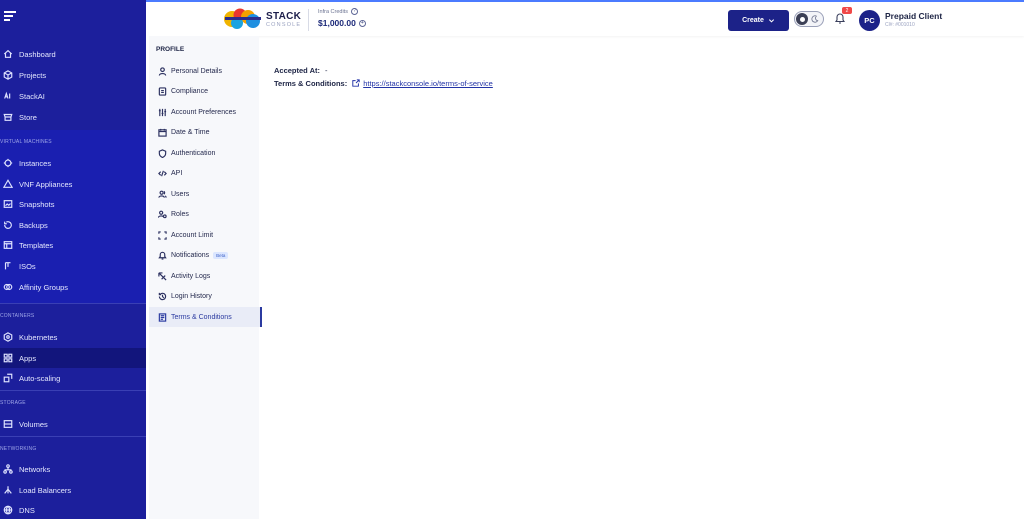  What do you see at coordinates (162, 296) in the screenshot?
I see `history-icon` at bounding box center [162, 296].